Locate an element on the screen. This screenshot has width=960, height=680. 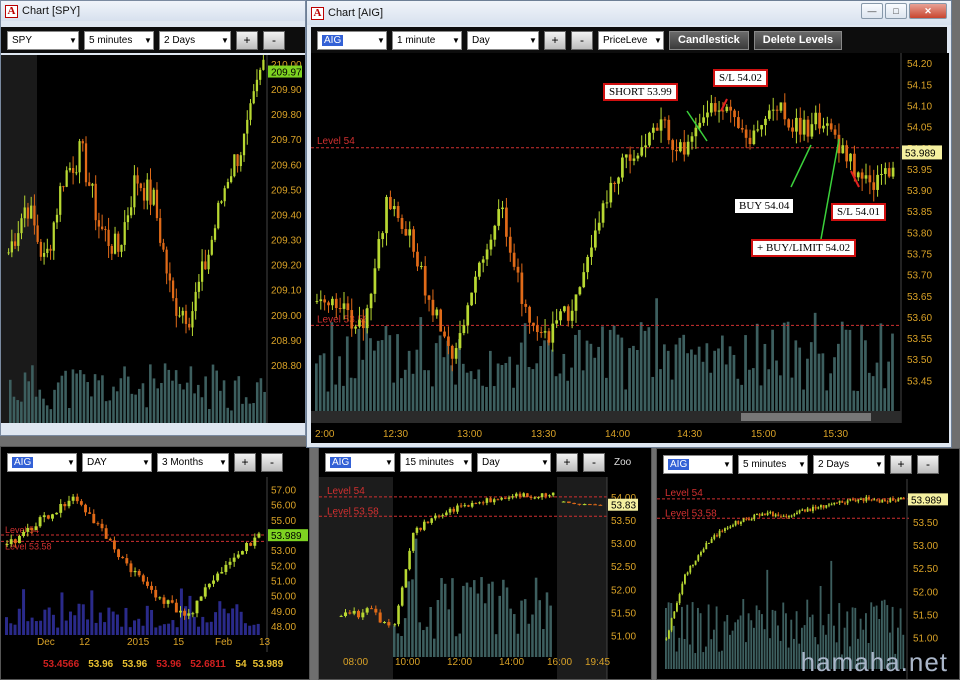
candlestick-button: Candlestick is located at coordinates (709, 40).